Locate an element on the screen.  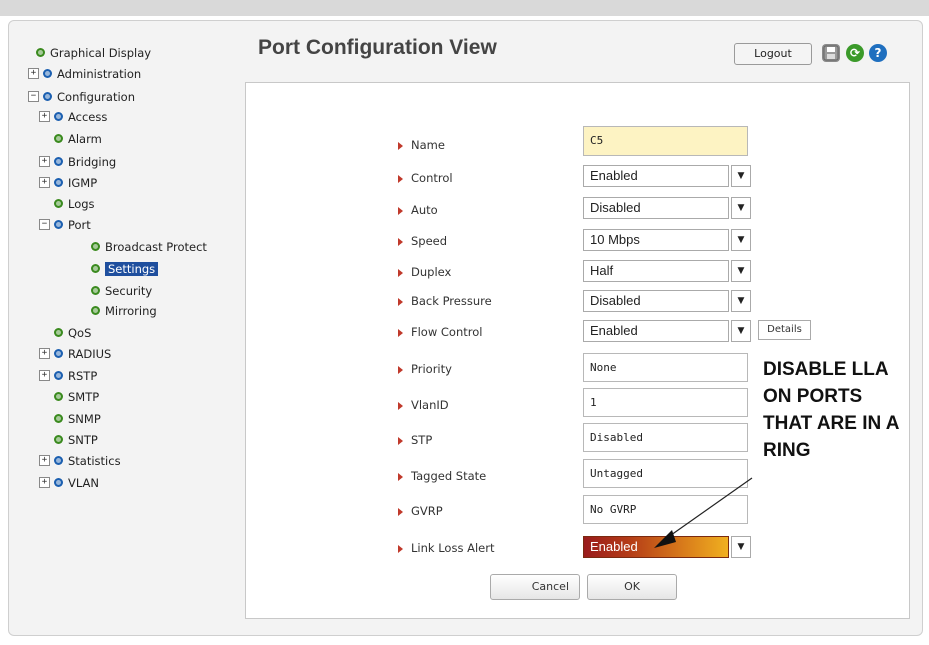
annotation-pointer-arrow is located at coordinates (703, 512).